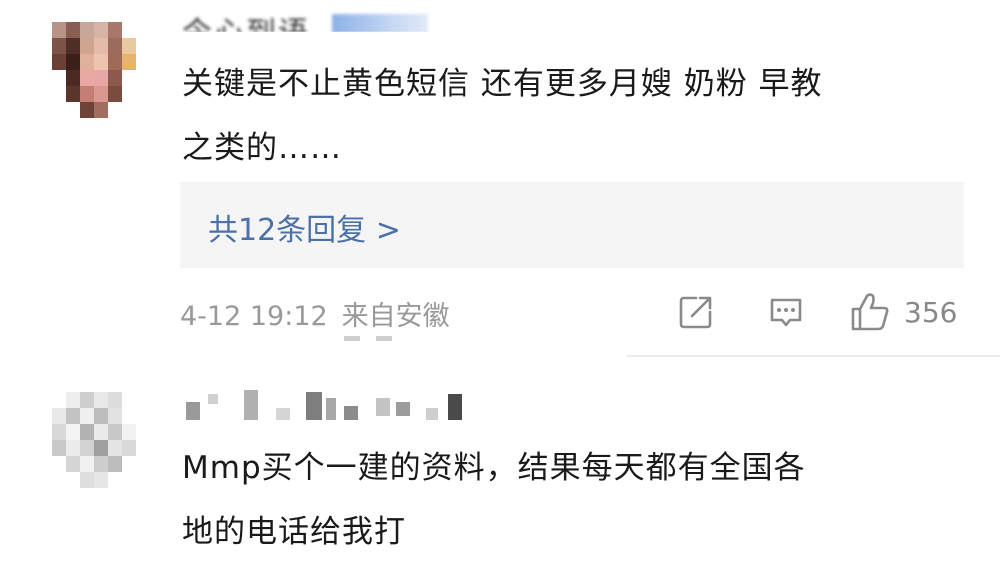 This screenshot has width=1000, height=573. Describe the element at coordinates (304, 227) in the screenshot. I see `view-replies-link: 共12条回复 >` at that location.